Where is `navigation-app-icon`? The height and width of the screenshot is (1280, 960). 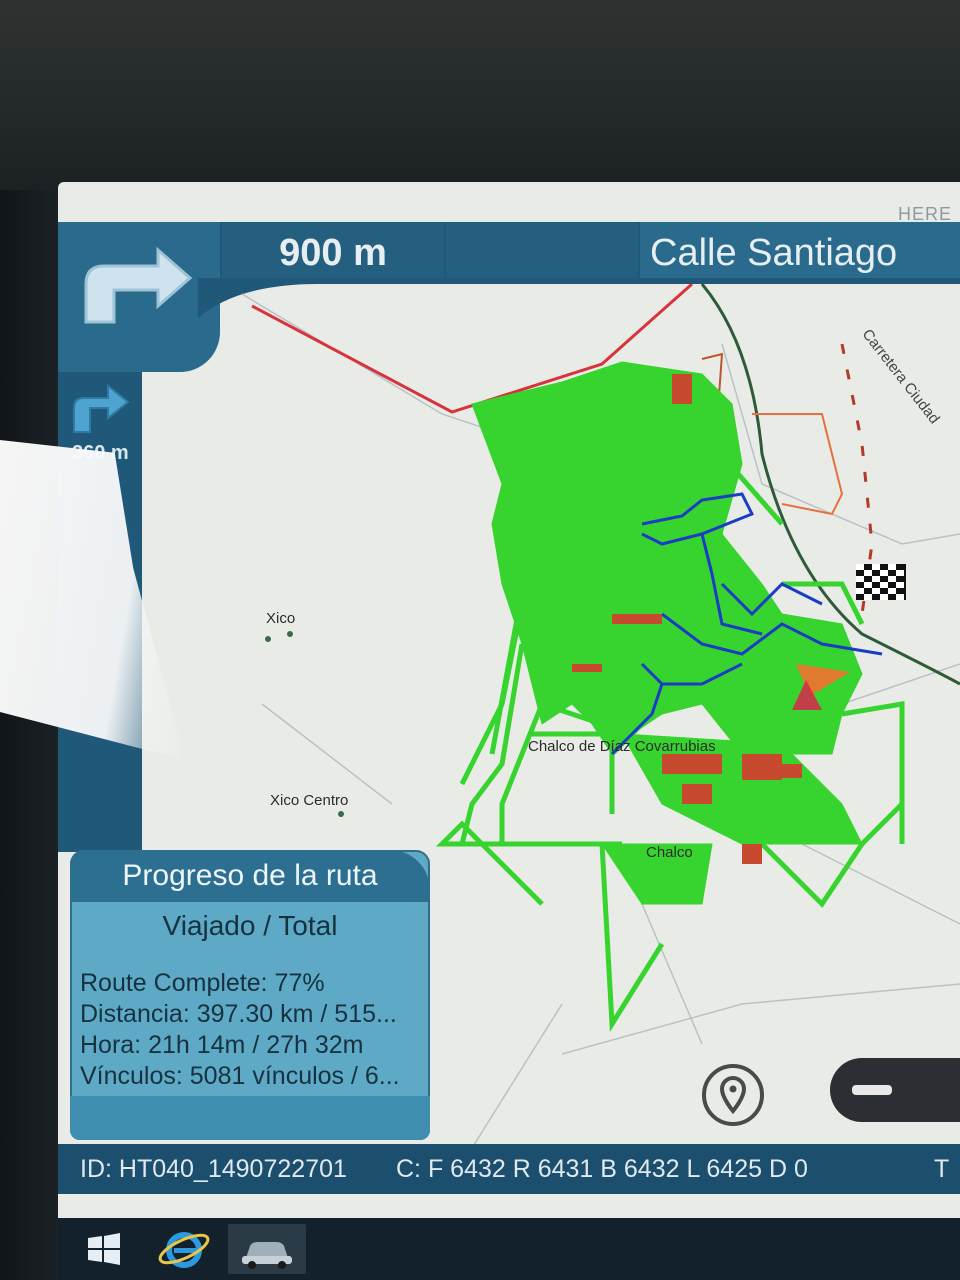 navigation-app-icon is located at coordinates (267, 1249).